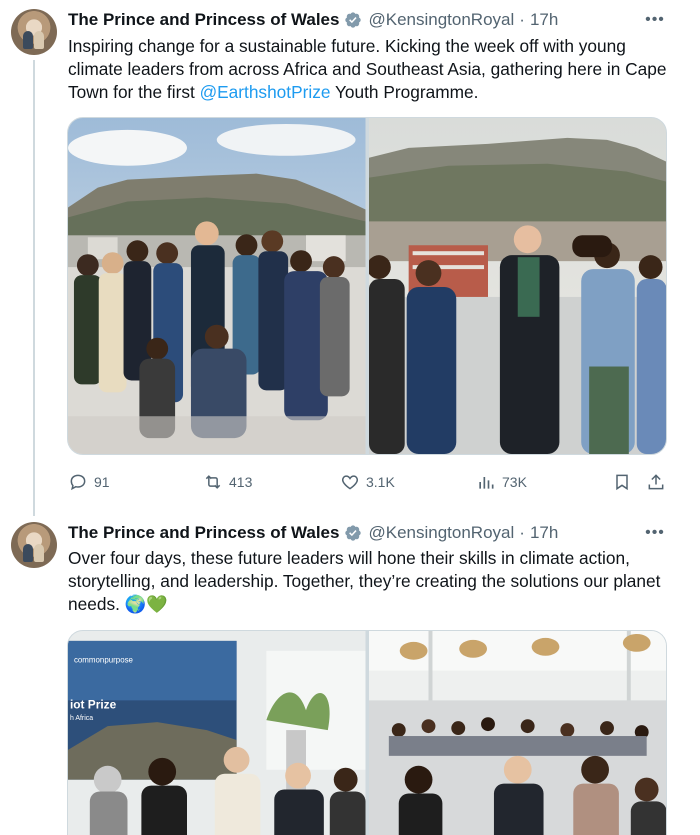 This screenshot has width=700, height=835. I want to click on screen-sub-text: h Africa, so click(81, 718).